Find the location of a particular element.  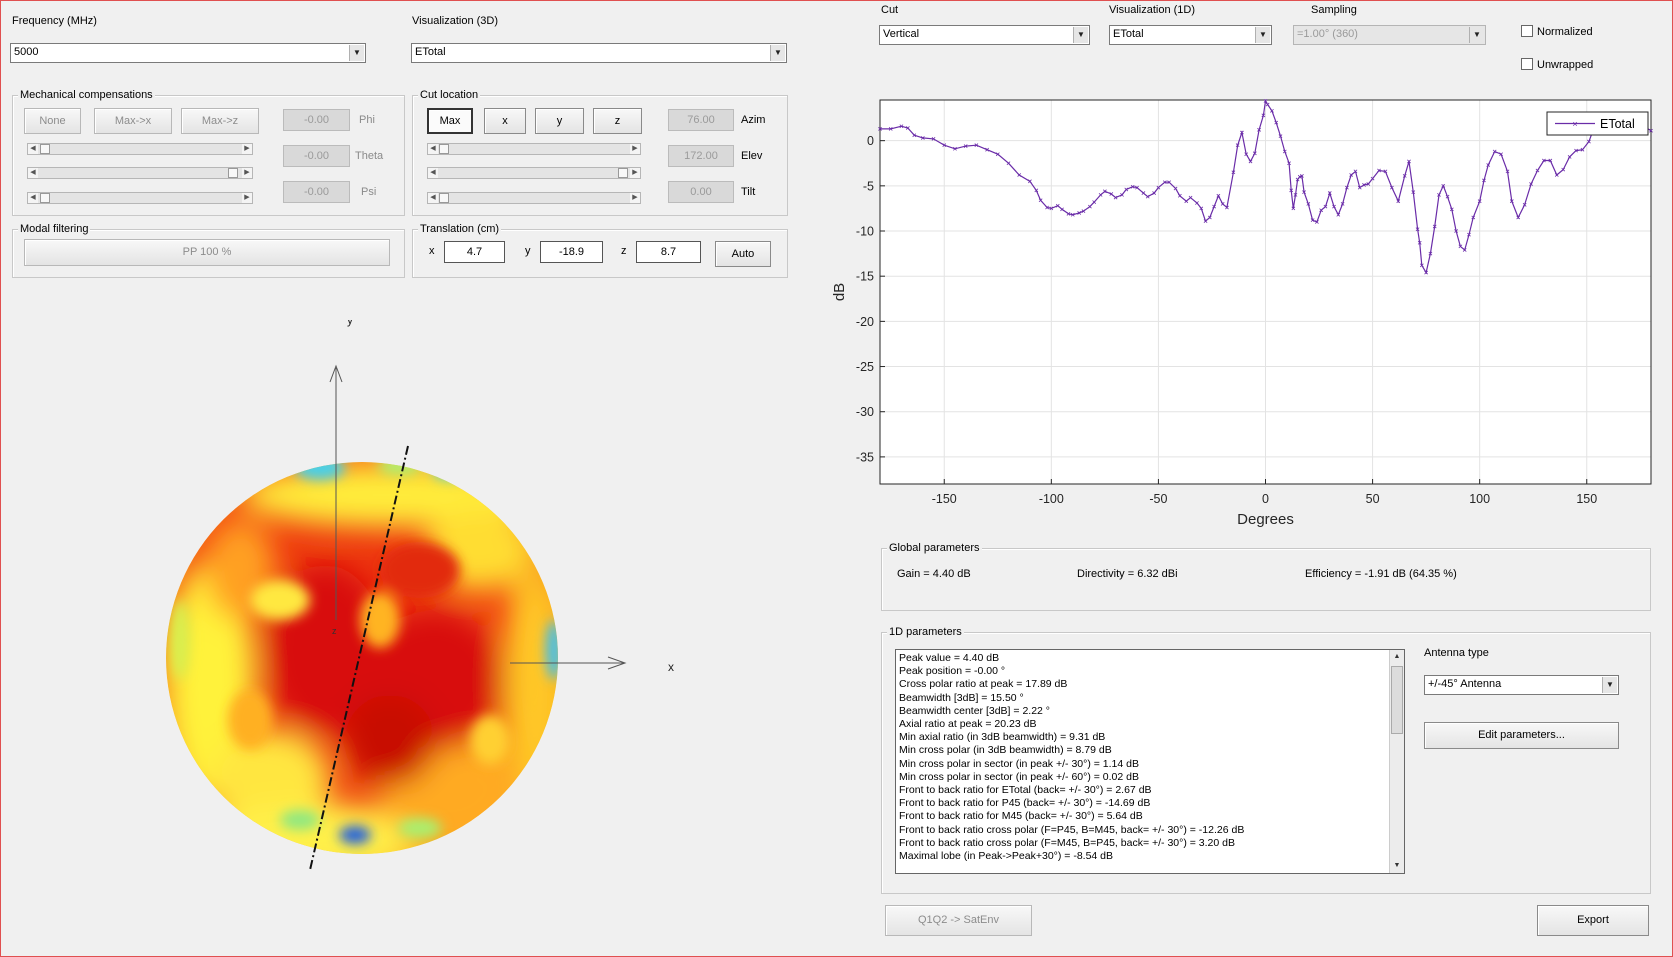

tilt-field: 0.00 is located at coordinates (701, 192).